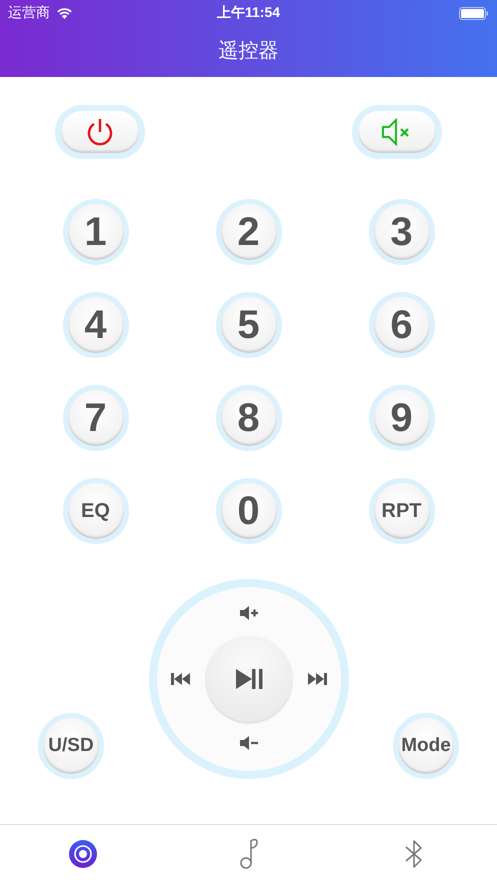 The width and height of the screenshot is (497, 883). What do you see at coordinates (316, 679) in the screenshot?
I see `next-icon` at bounding box center [316, 679].